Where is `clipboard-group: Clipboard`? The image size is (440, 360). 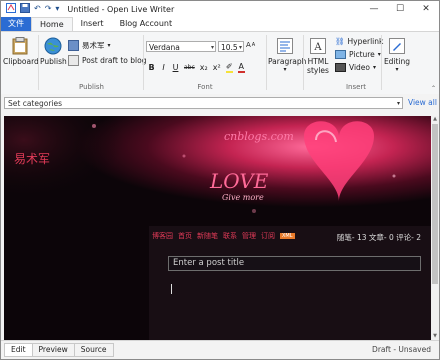
clipboard-group: Clipboard is located at coordinates (21, 63).